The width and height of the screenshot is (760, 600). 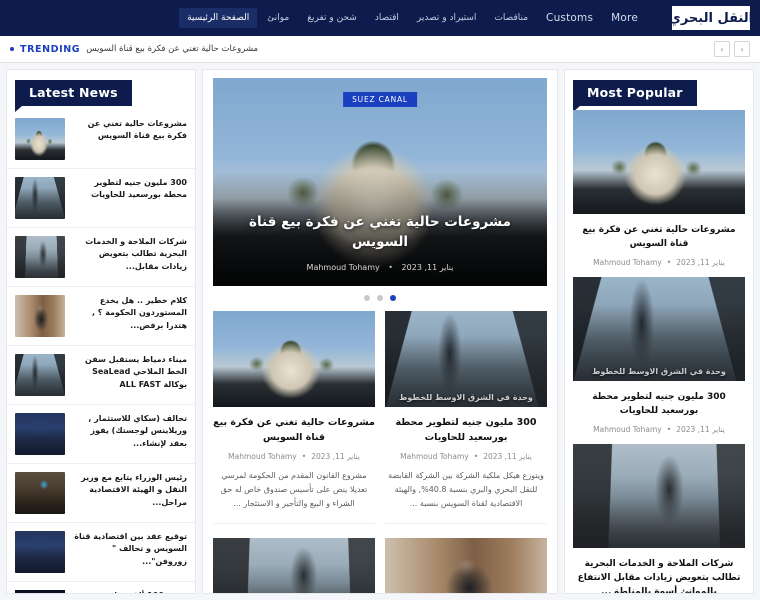 I want to click on most-popular-header: Most Popular, so click(x=659, y=91).